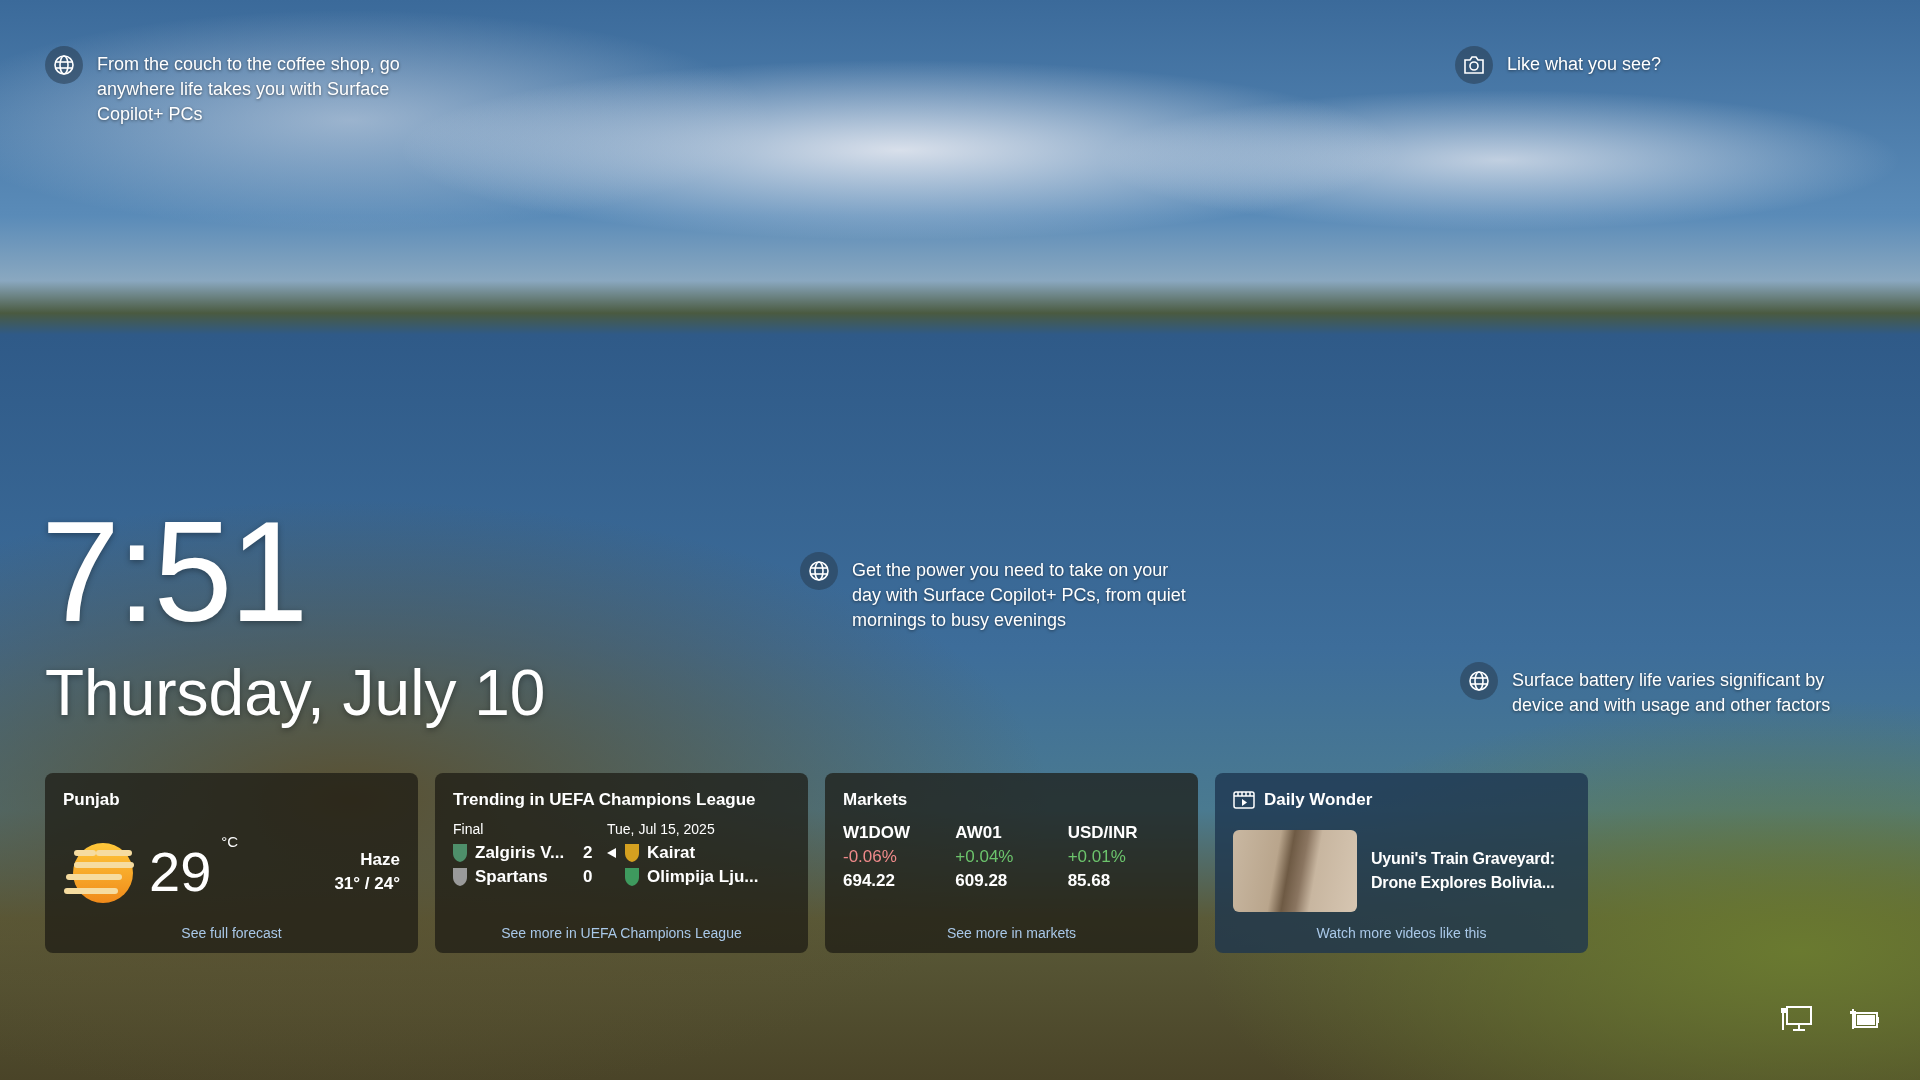  Describe the element at coordinates (1097, 857) in the screenshot. I see `stock-change: +0.01%` at that location.